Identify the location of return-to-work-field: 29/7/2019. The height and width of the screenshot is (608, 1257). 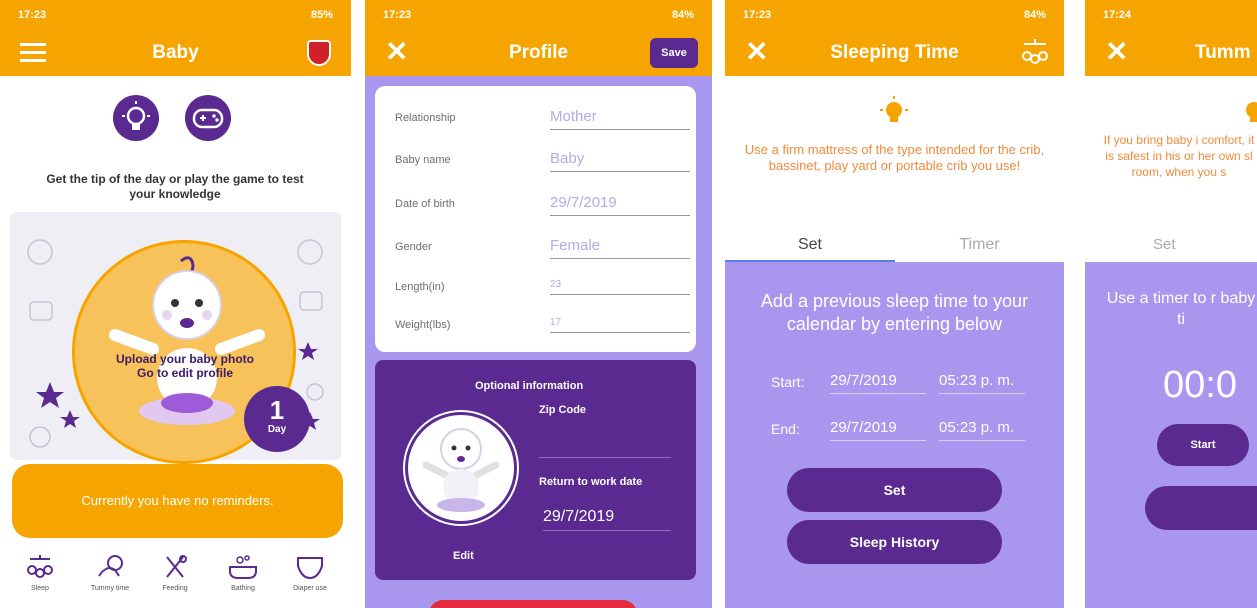
(607, 519).